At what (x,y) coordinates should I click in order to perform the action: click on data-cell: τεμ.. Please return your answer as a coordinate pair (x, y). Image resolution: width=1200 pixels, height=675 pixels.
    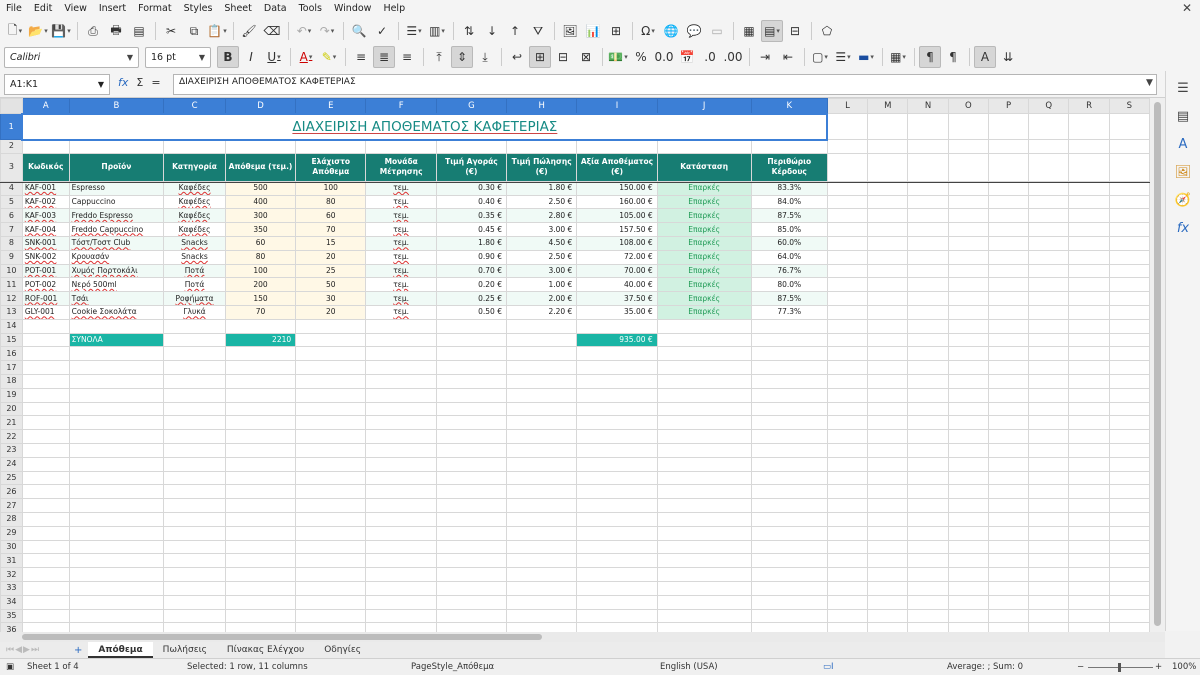
    Looking at the image, I should click on (401, 312).